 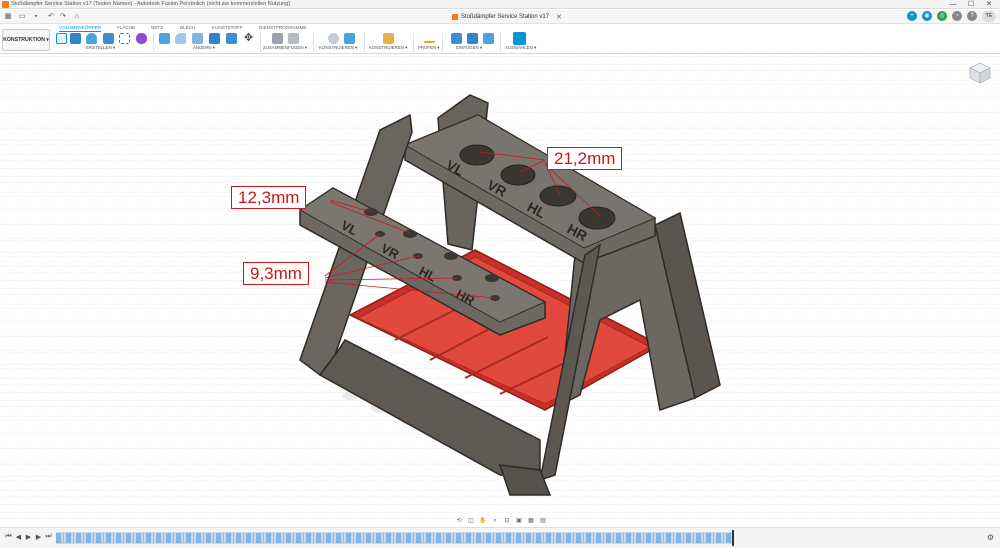 What do you see at coordinates (269, 197) in the screenshot?
I see `dimension-label-front-width: 12,3mm` at bounding box center [269, 197].